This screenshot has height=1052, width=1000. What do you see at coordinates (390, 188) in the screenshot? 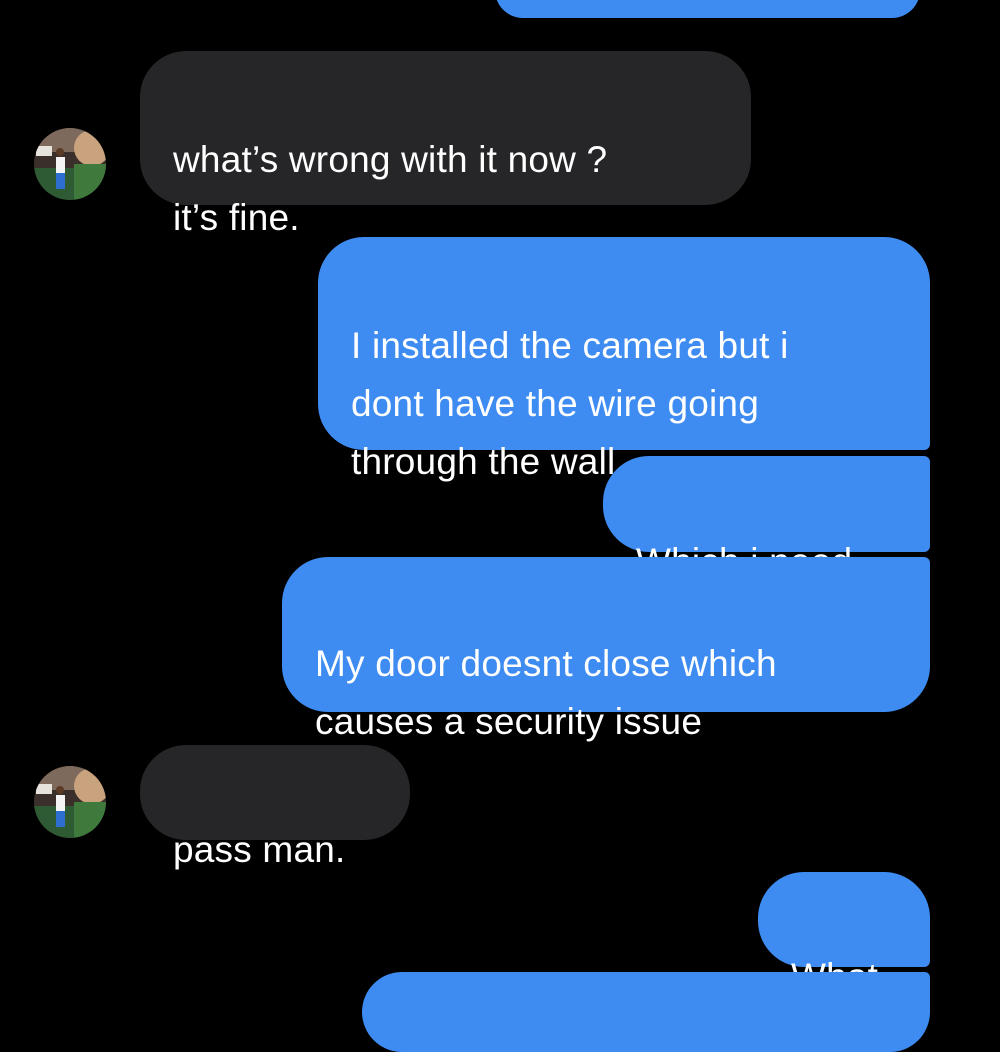
I see `message-text: what’s wrong with it now ? it’s fine.` at bounding box center [390, 188].